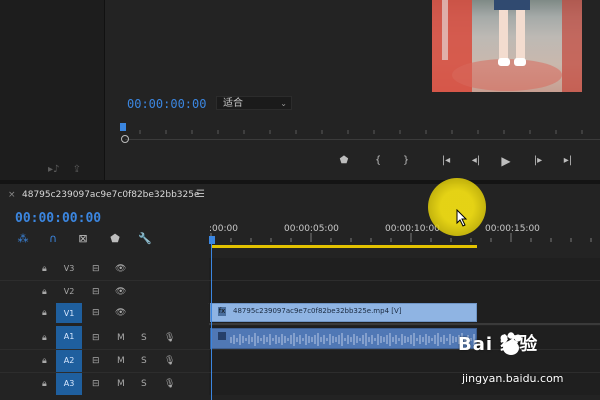 This screenshot has width=600, height=400. I want to click on track-header-a3: 🔒︎ A3 ⊟ M S 🎙︎, so click(104, 384).